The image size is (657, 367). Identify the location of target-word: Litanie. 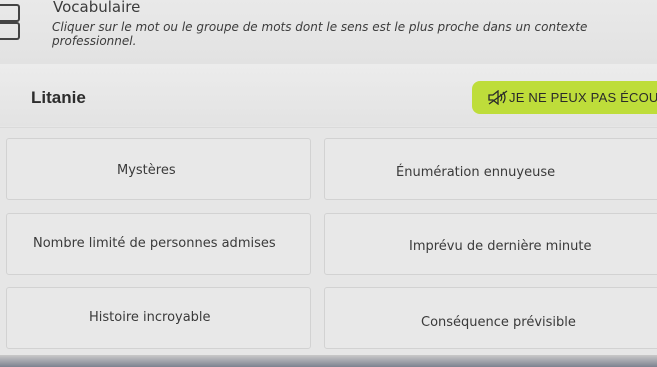
(58, 97).